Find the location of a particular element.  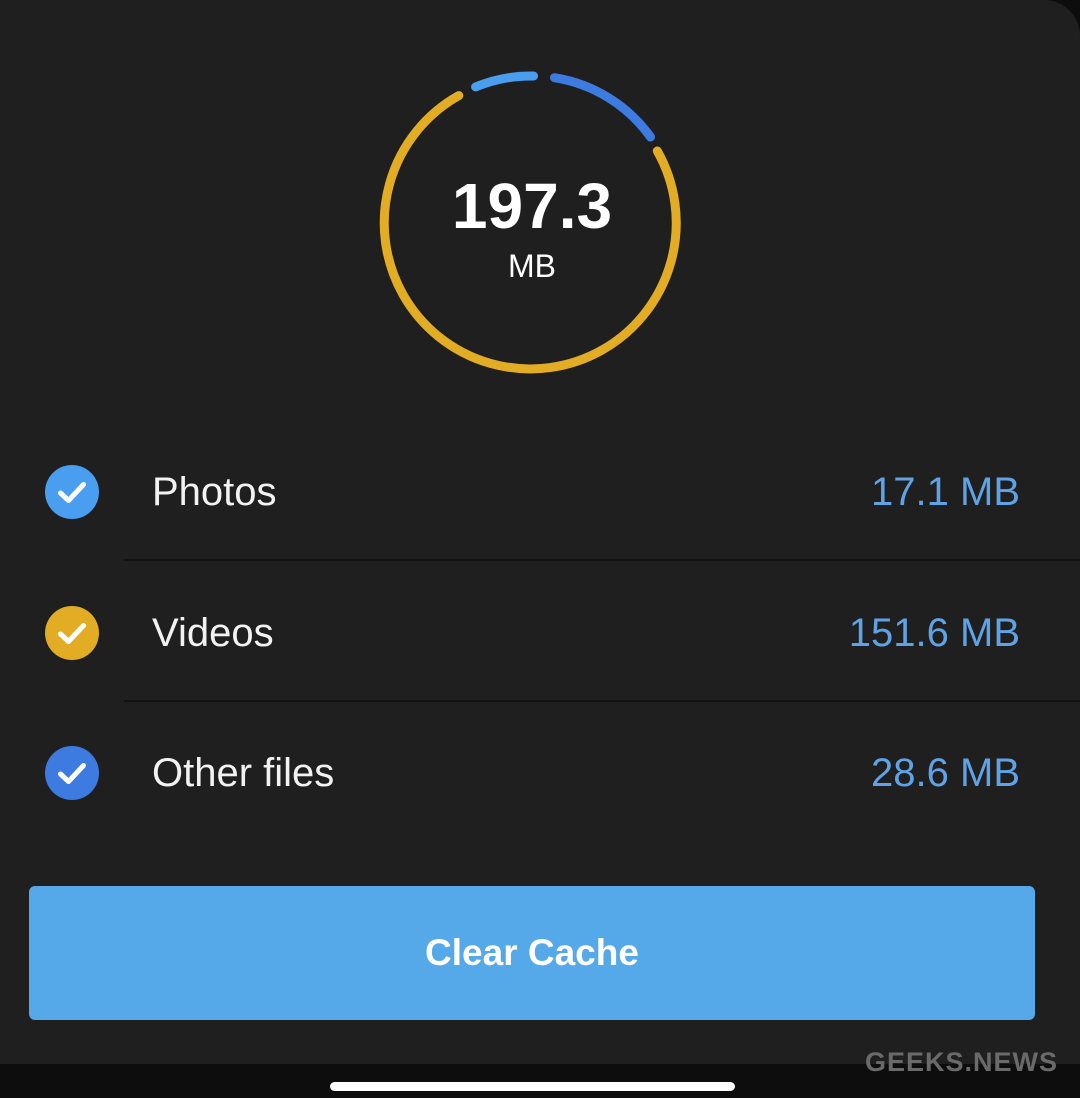

category-size: 17.1 MB is located at coordinates (945, 492).